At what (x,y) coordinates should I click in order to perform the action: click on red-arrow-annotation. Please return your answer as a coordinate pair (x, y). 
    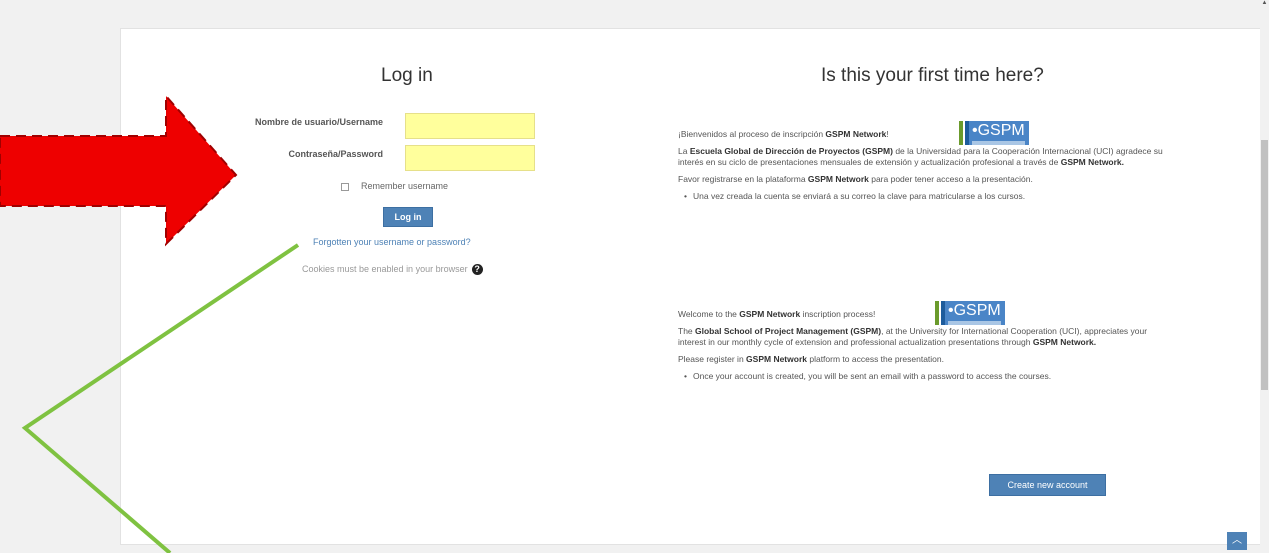
    Looking at the image, I should click on (119, 170).